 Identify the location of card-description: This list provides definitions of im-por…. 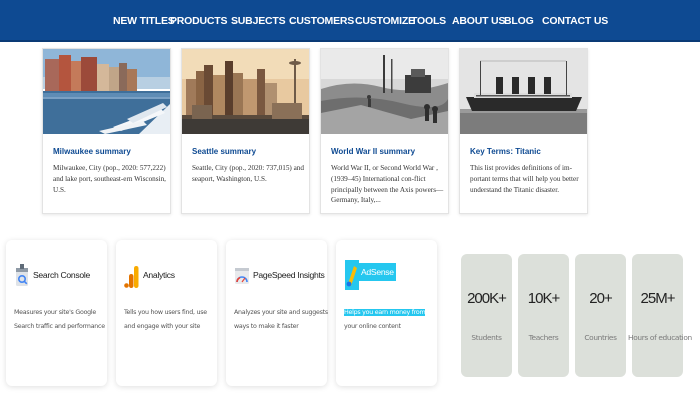
(524, 179).